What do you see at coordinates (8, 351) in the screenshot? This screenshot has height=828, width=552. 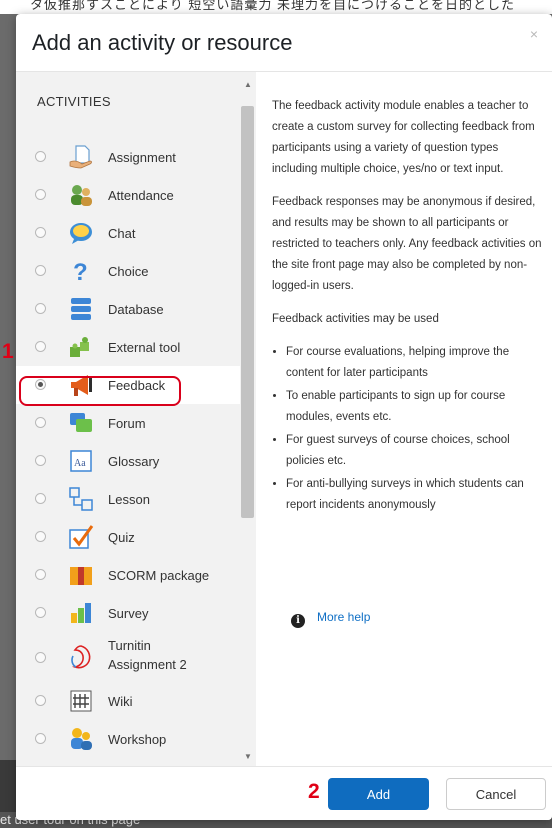 I see `step-1-annotation: 1` at bounding box center [8, 351].